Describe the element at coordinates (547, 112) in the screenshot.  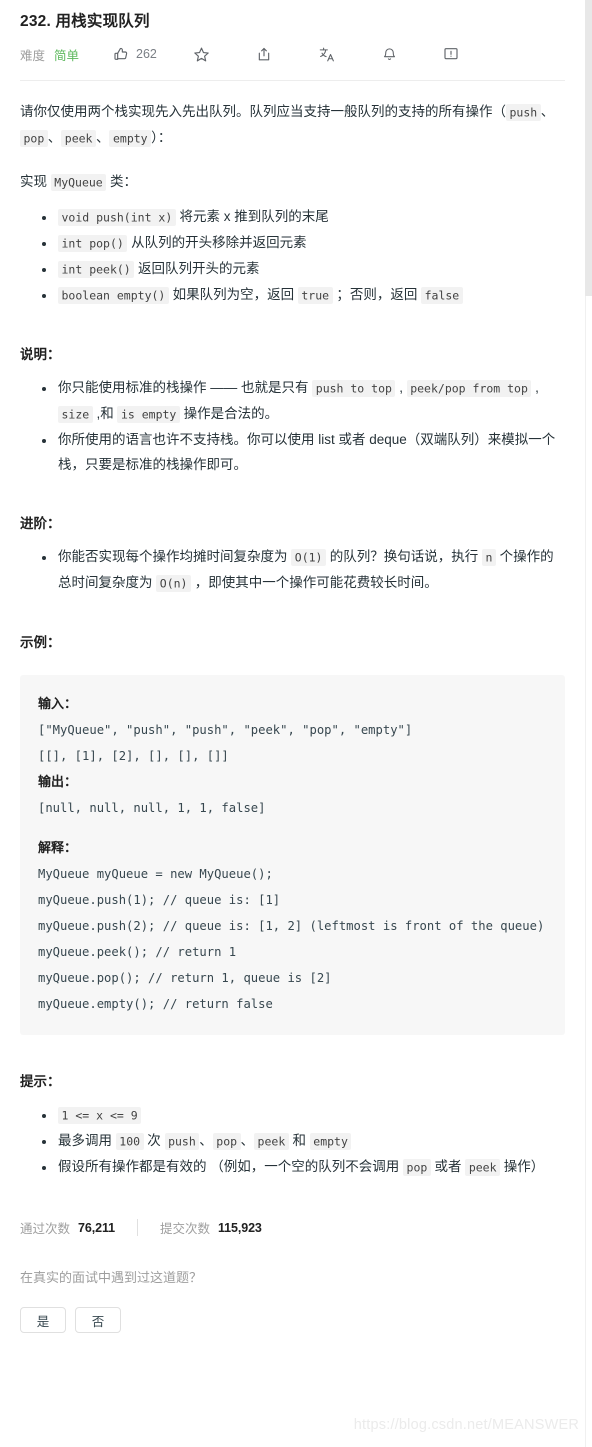
I see `sep-1: 、` at that location.